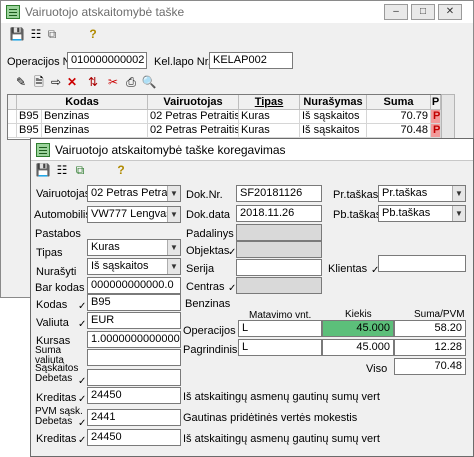 The width and height of the screenshot is (474, 457). What do you see at coordinates (82, 102) in the screenshot?
I see `col-kodas: Kodas` at bounding box center [82, 102].